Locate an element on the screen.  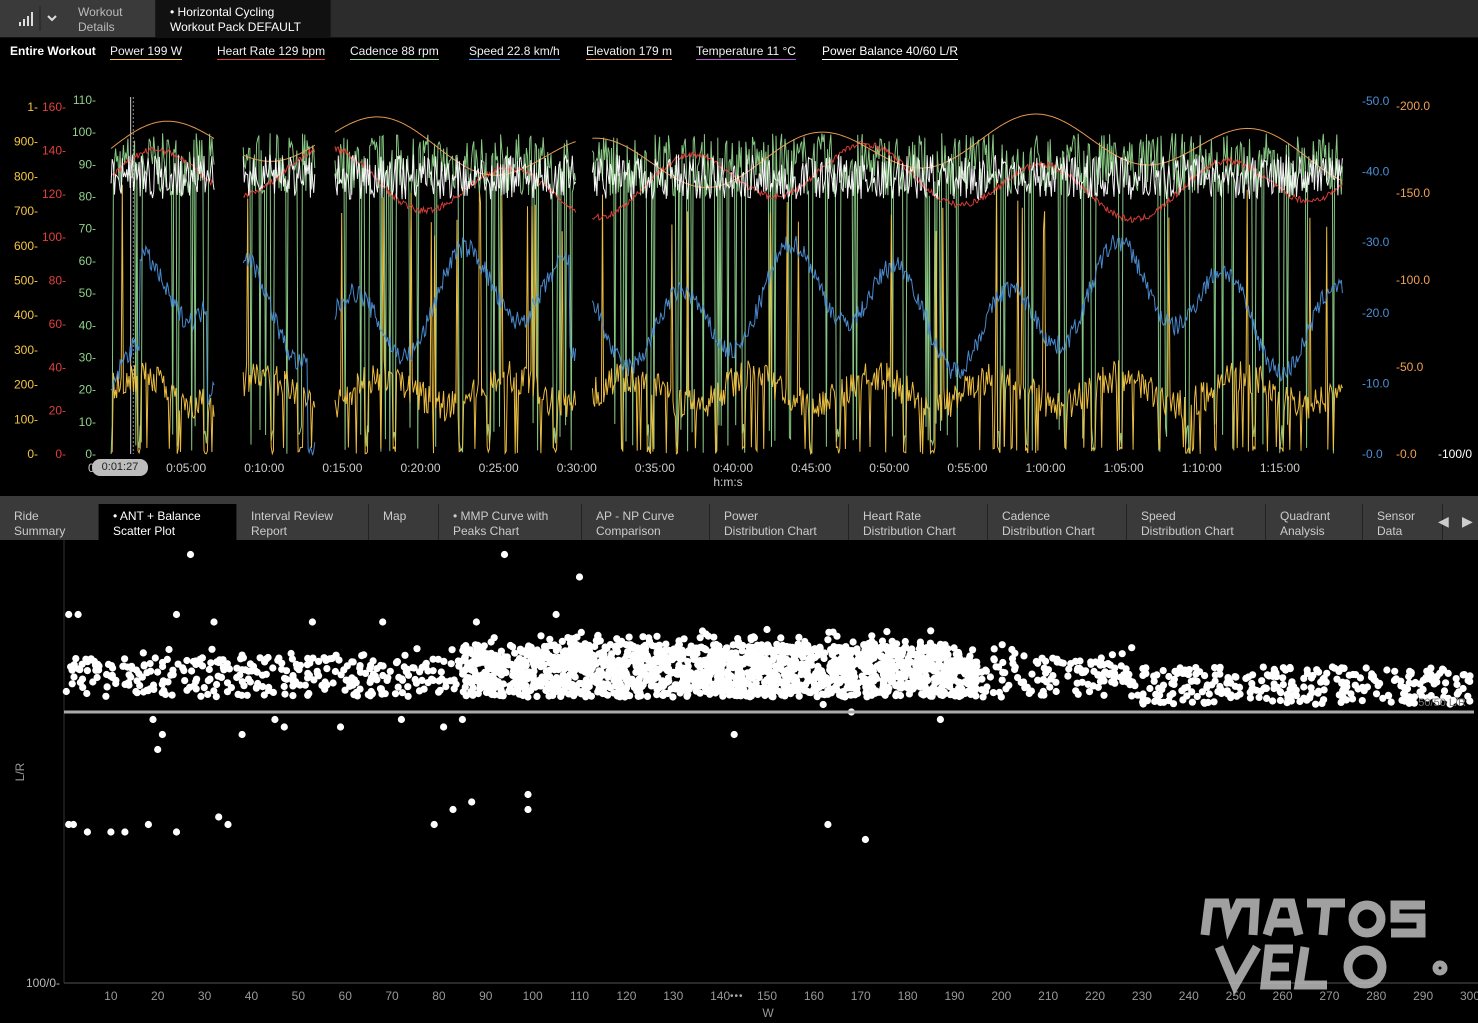
tab-ant-balance-scatter-plot: • ANT + Balance Scatter Plot is located at coordinates (168, 522).